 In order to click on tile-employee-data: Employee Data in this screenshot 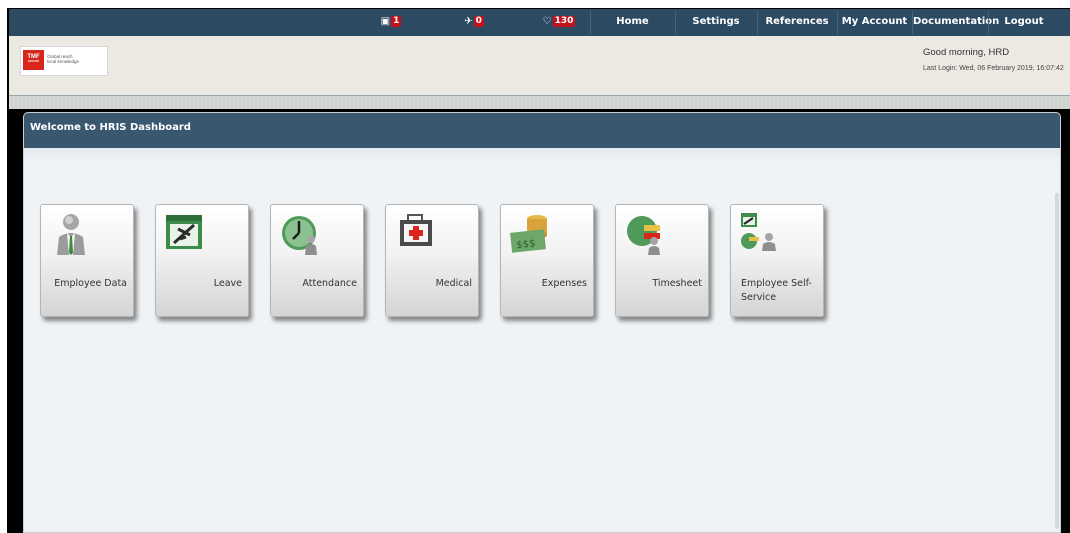, I will do `click(87, 260)`.